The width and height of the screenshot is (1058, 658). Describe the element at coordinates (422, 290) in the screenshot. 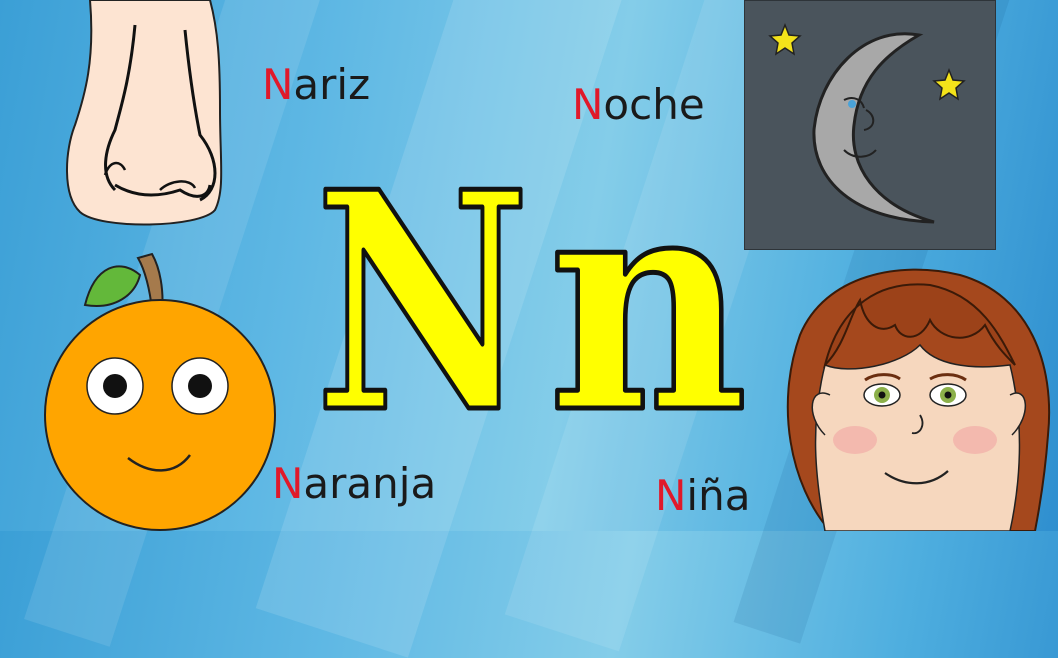

I see `uppercase-letter: N` at that location.